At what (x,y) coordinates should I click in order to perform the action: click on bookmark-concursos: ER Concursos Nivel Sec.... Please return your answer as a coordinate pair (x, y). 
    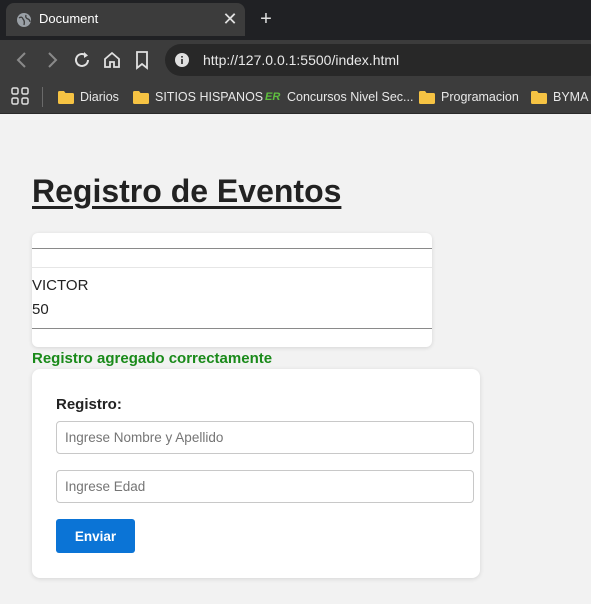
    Looking at the image, I should click on (339, 97).